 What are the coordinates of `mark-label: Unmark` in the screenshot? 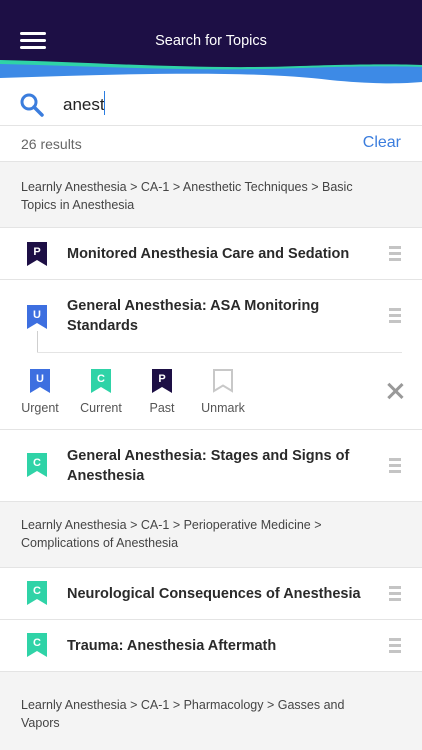 It's located at (223, 408).